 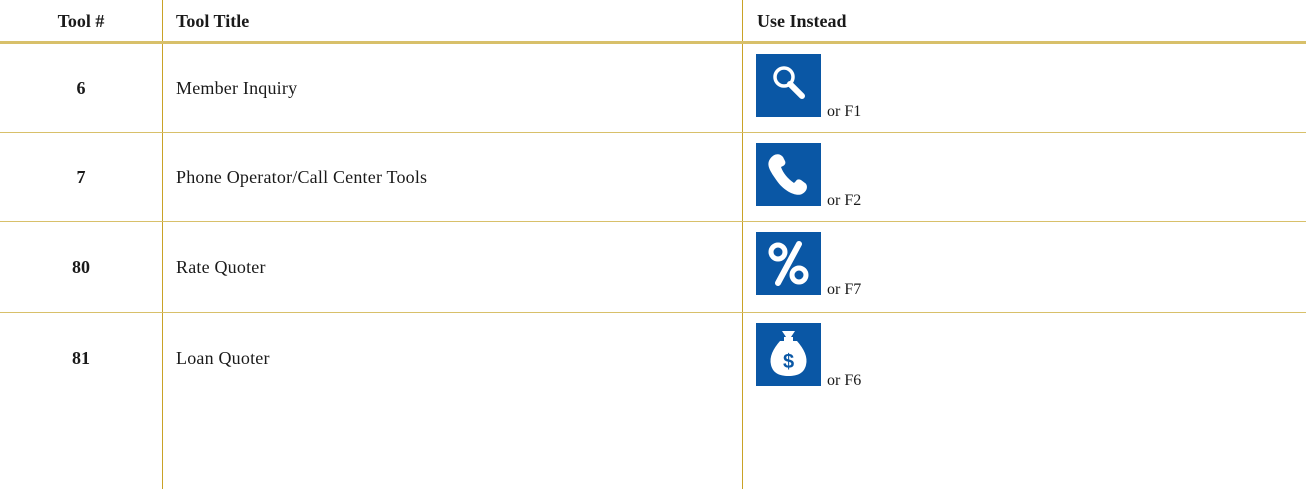 What do you see at coordinates (844, 289) in the screenshot?
I see `shortcut-key: or F7` at bounding box center [844, 289].